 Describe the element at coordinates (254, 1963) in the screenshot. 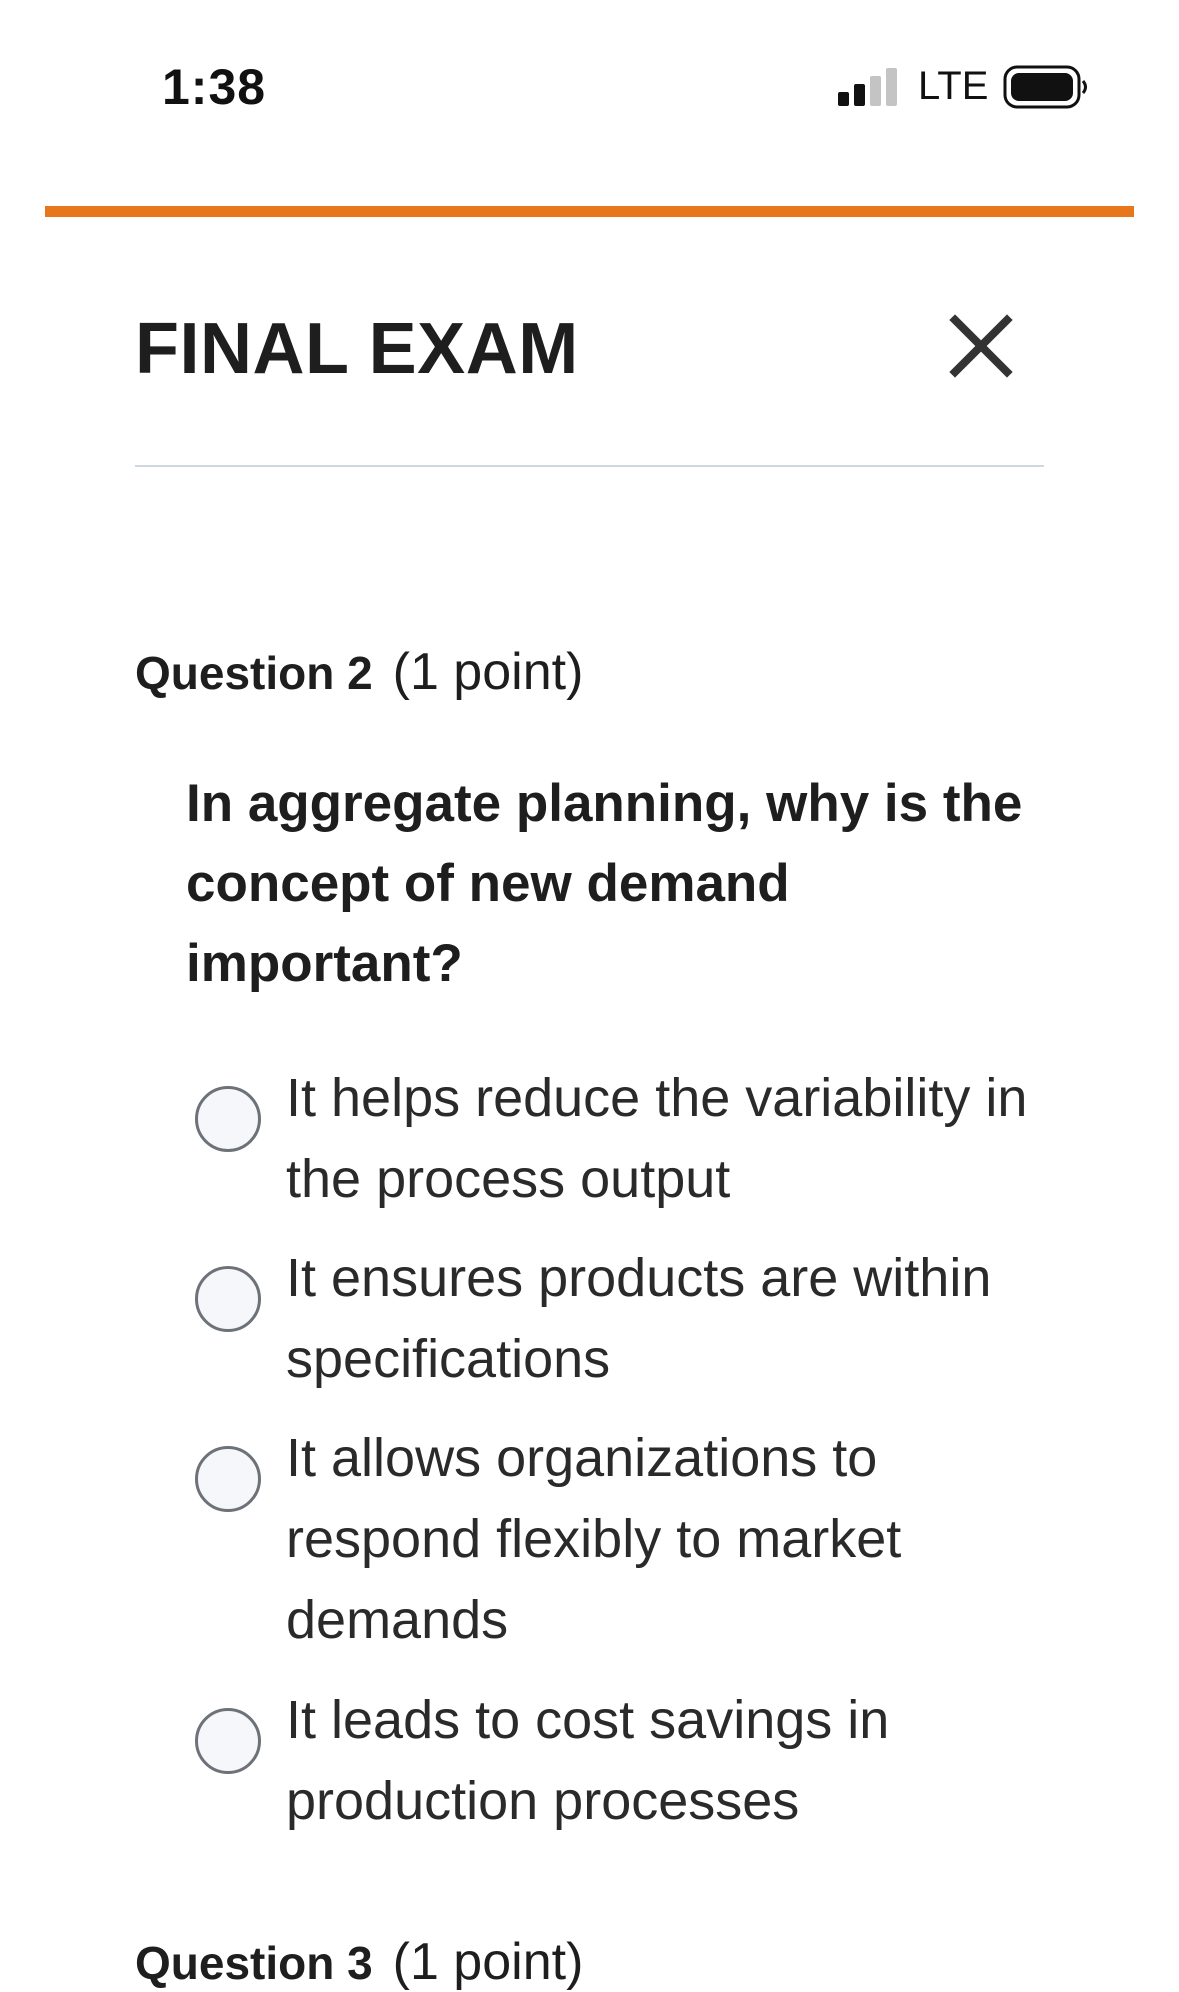

I see `next-question-number: Question 3` at that location.